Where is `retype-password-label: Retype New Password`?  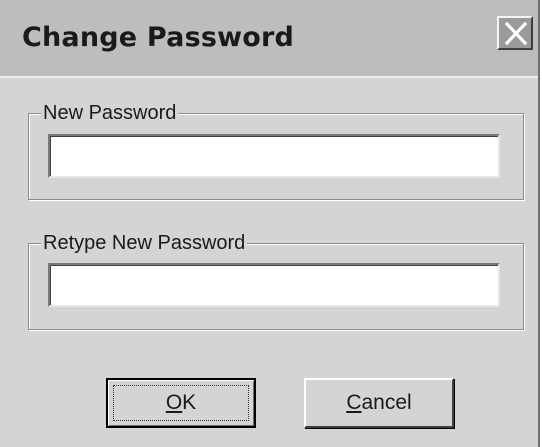 retype-password-label: Retype New Password is located at coordinates (144, 243).